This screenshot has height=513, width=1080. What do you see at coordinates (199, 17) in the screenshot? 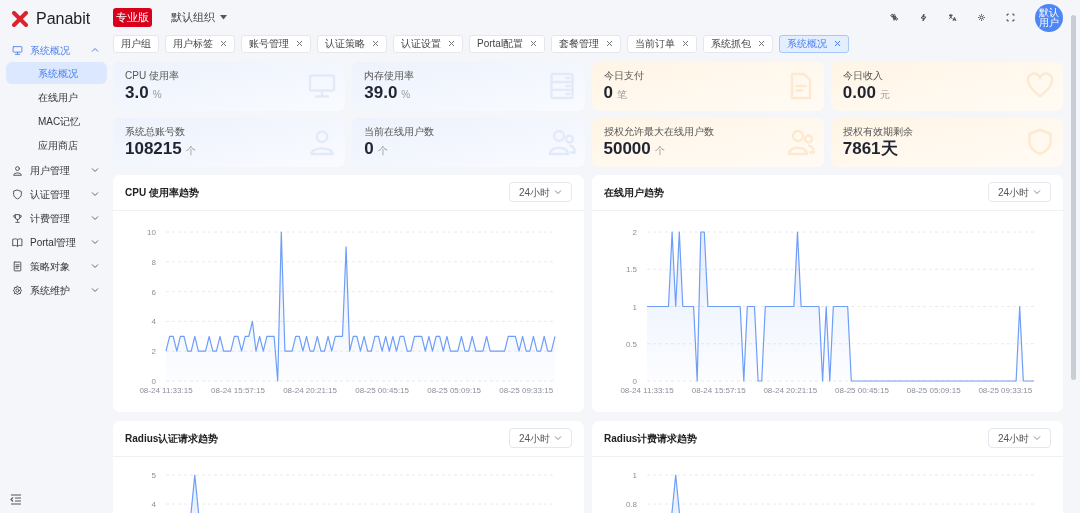
I see `org-selector: 默认组织` at bounding box center [199, 17].